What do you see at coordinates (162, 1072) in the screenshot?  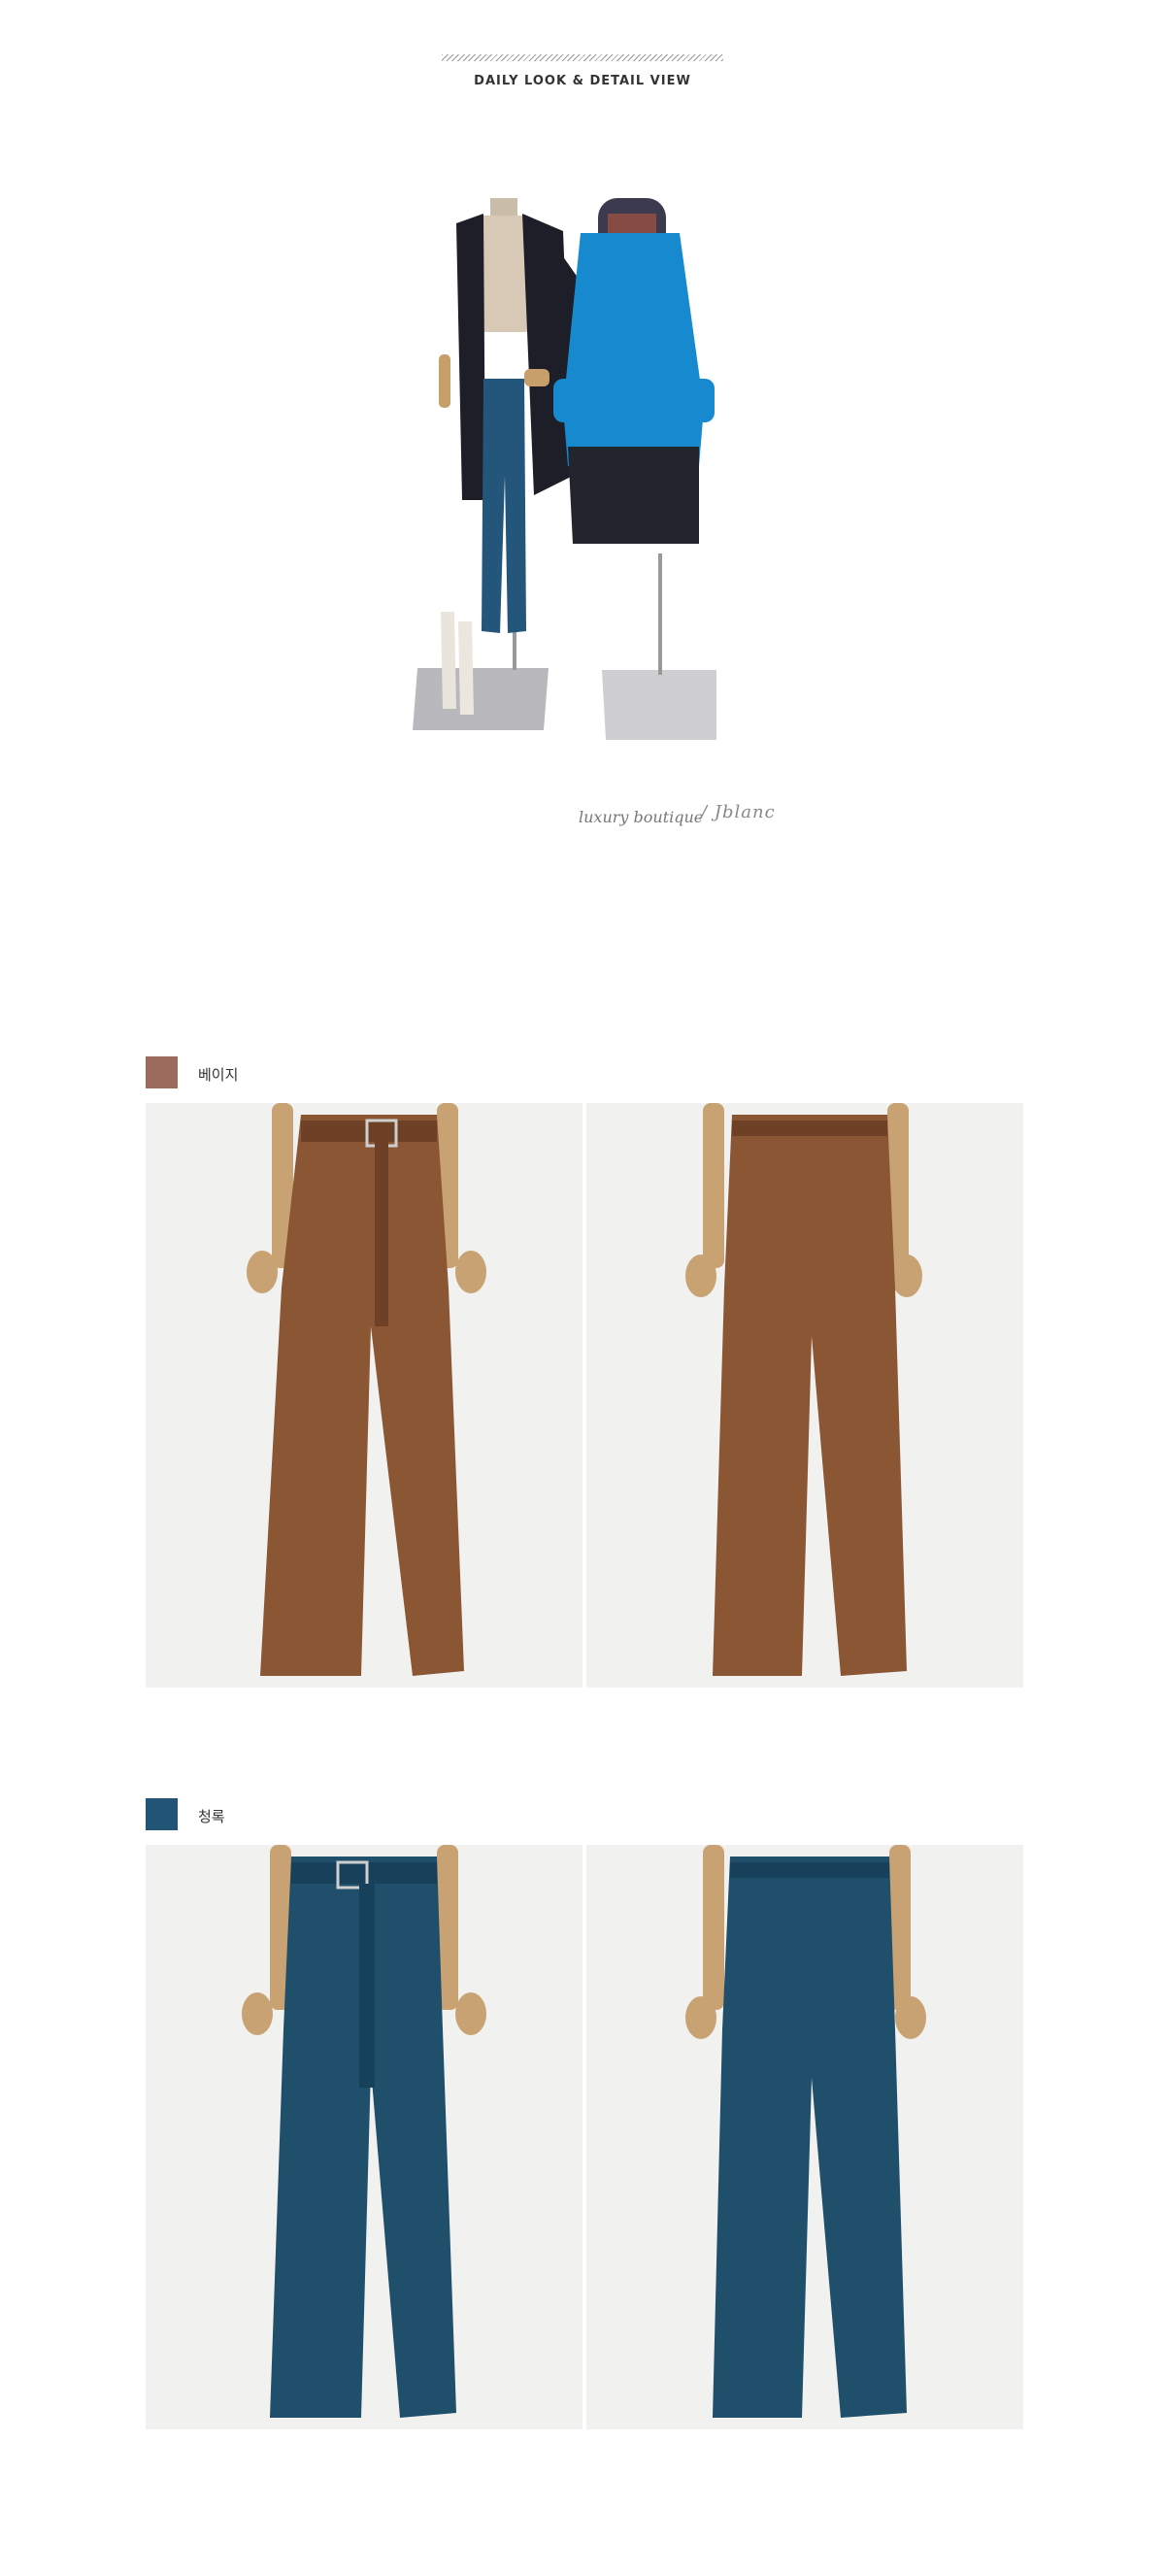 I see `color-swatch-beige` at bounding box center [162, 1072].